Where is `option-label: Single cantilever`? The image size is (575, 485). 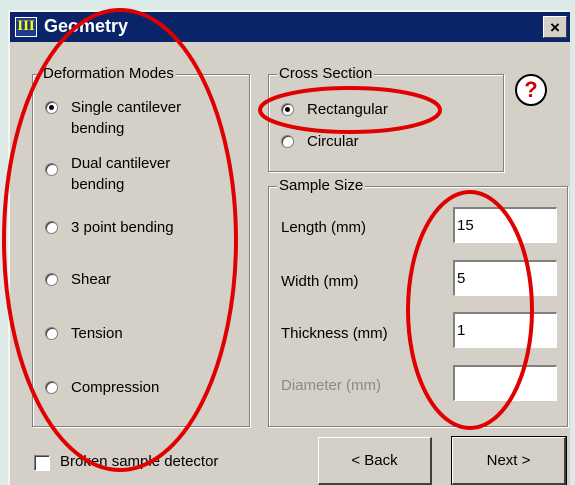 option-label: Single cantilever is located at coordinates (126, 107).